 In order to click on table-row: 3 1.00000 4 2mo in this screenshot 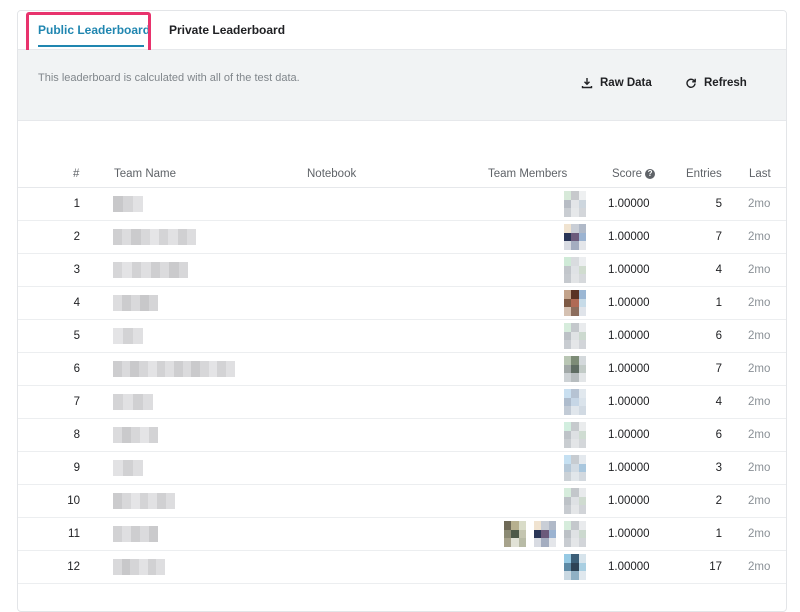, I will do `click(402, 270)`.